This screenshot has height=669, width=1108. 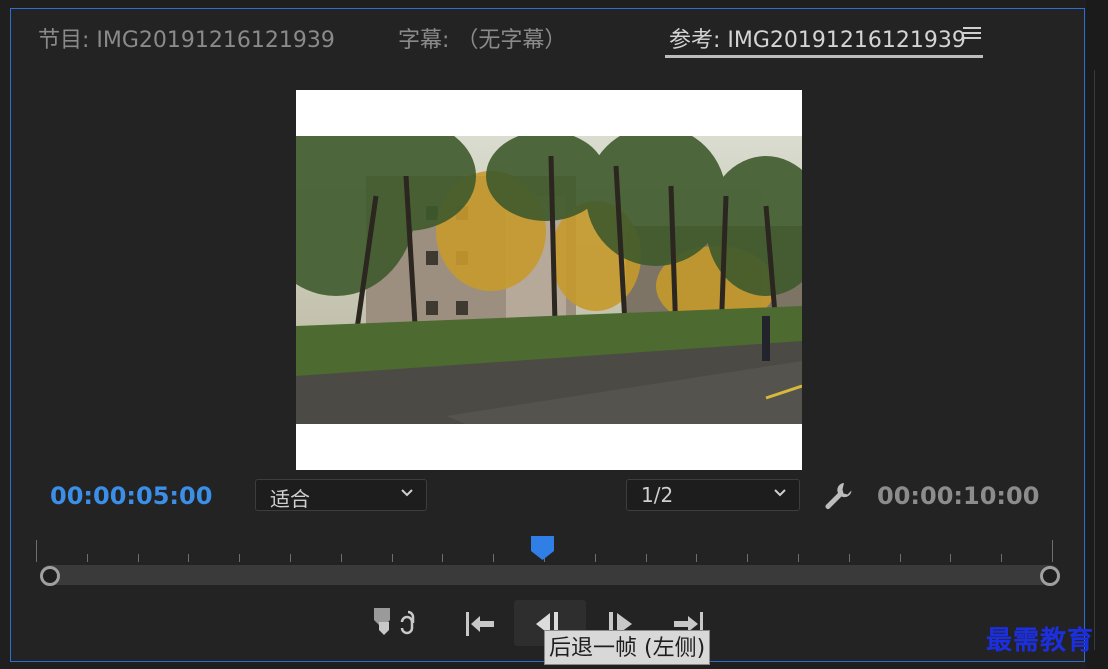 What do you see at coordinates (972, 34) in the screenshot?
I see `hamburger-menu-icon` at bounding box center [972, 34].